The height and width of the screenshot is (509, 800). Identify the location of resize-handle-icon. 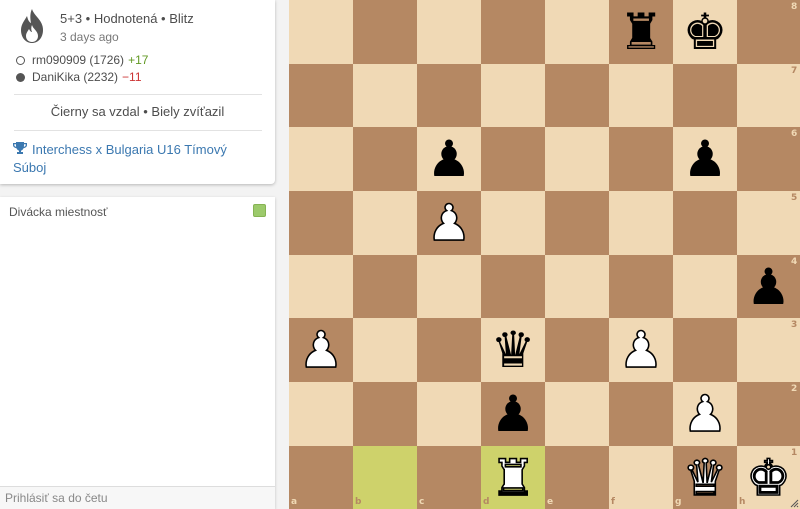
(794, 503).